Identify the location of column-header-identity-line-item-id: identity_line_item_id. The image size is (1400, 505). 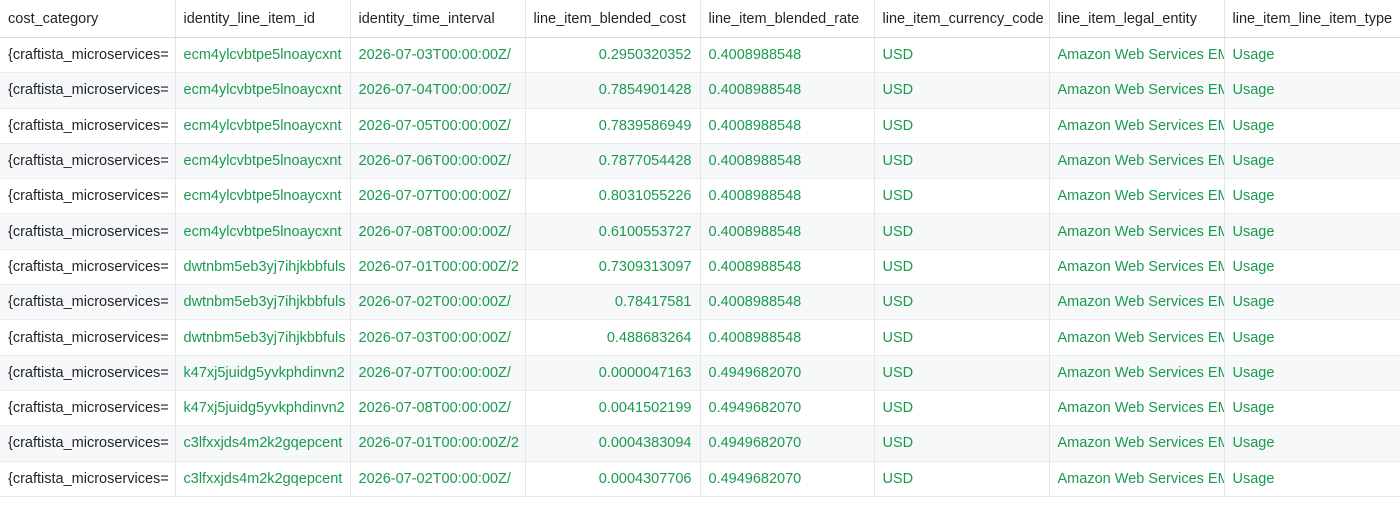
(263, 19).